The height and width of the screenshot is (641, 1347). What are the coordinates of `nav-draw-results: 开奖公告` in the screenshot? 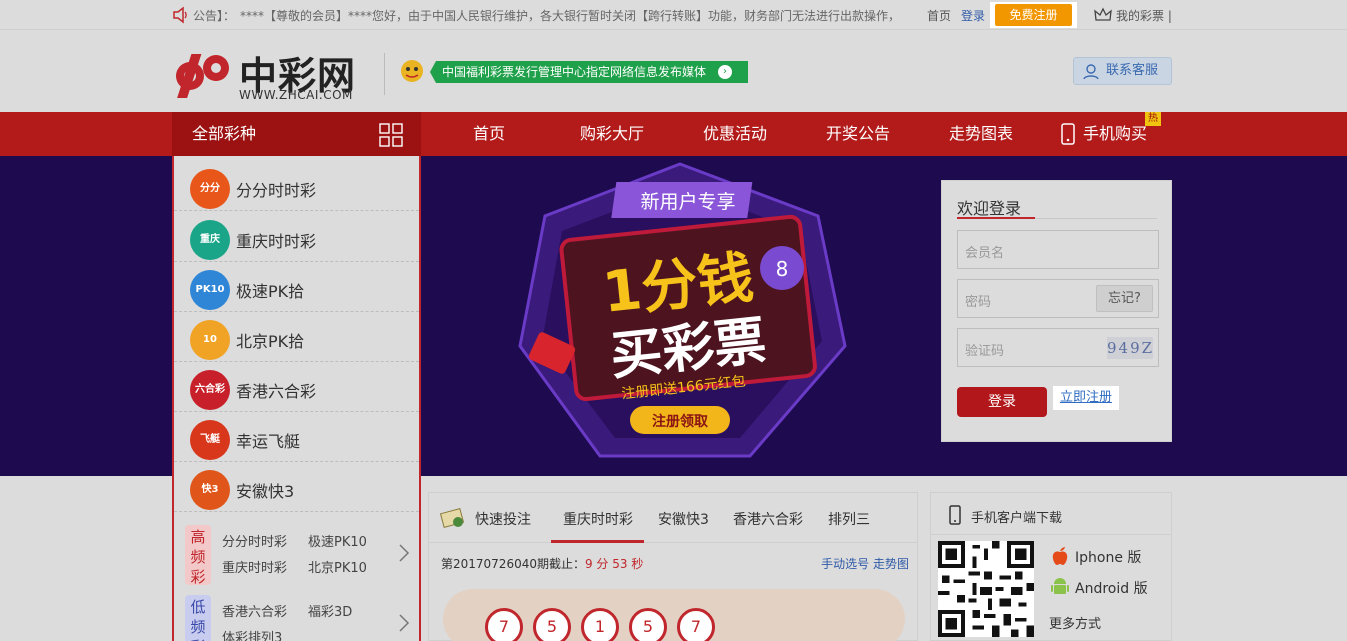 It's located at (858, 134).